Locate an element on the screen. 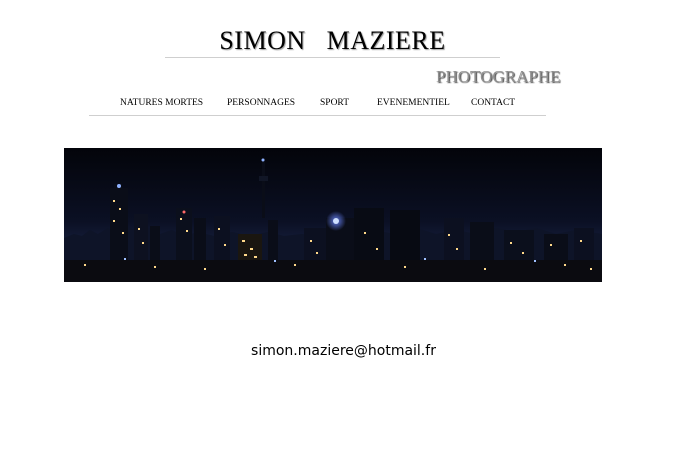 This screenshot has width=687, height=450. nav-divider is located at coordinates (317, 115).